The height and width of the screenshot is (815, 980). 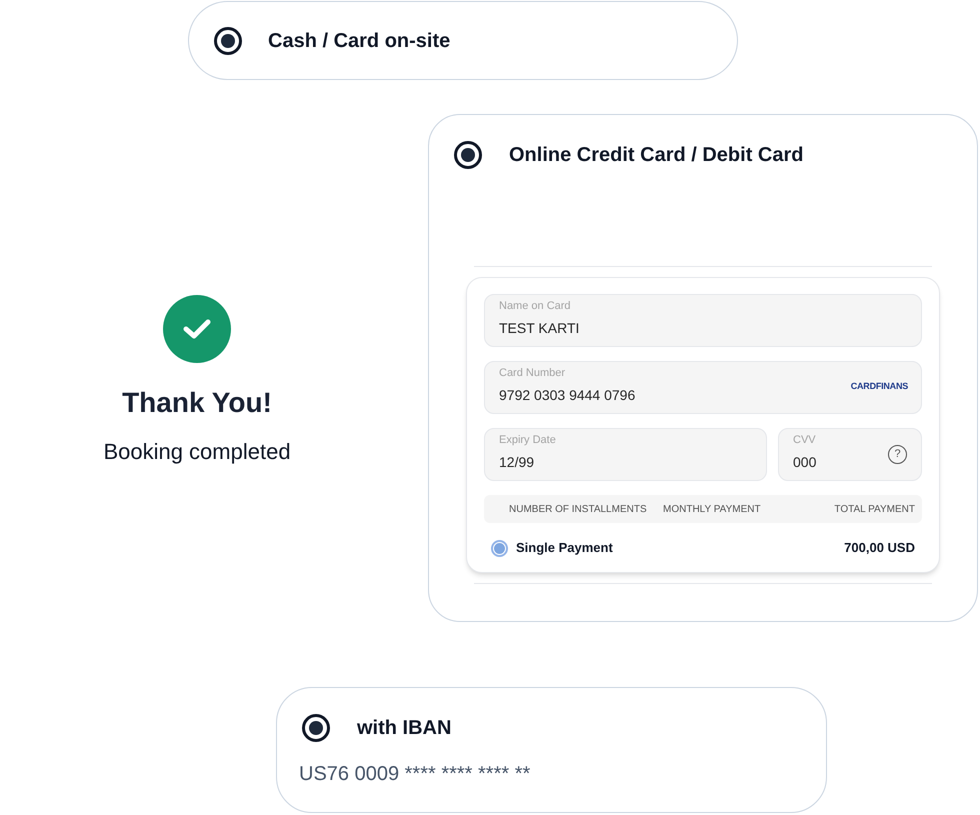 I want to click on input-field: CVV 000 ?, so click(x=850, y=454).